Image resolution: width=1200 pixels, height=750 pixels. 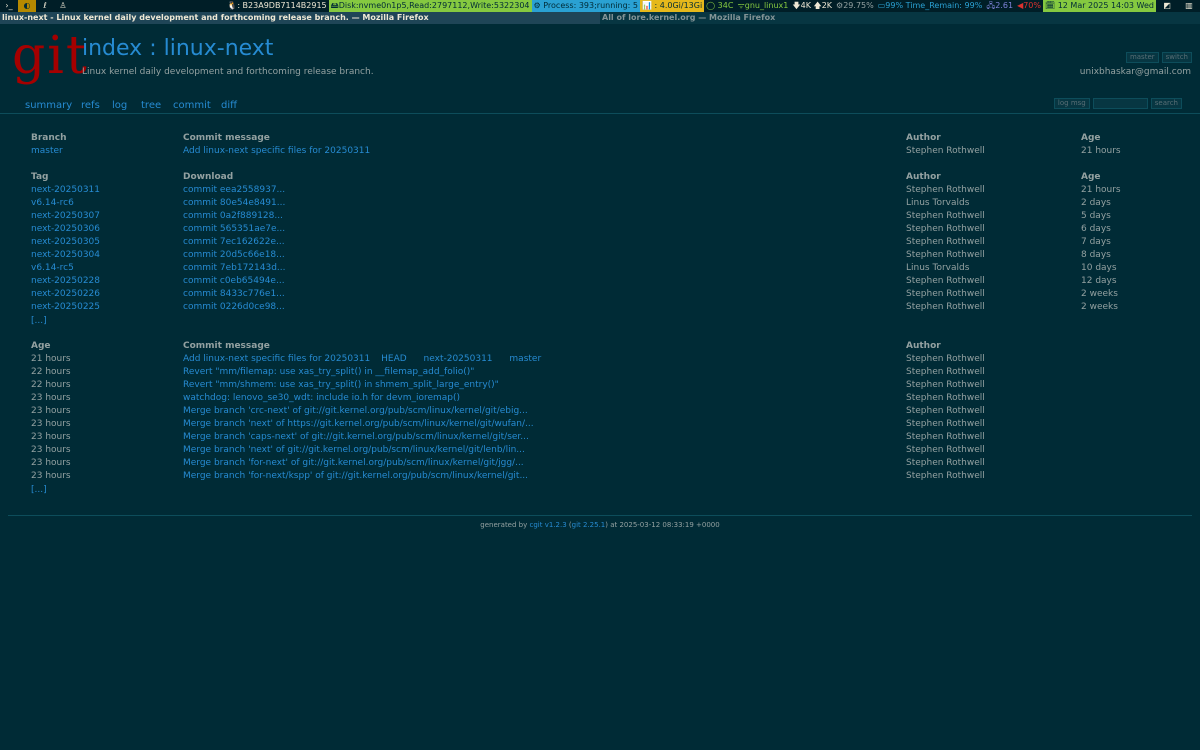 I want to click on git-version-link: git 2.25.1, so click(x=589, y=525).